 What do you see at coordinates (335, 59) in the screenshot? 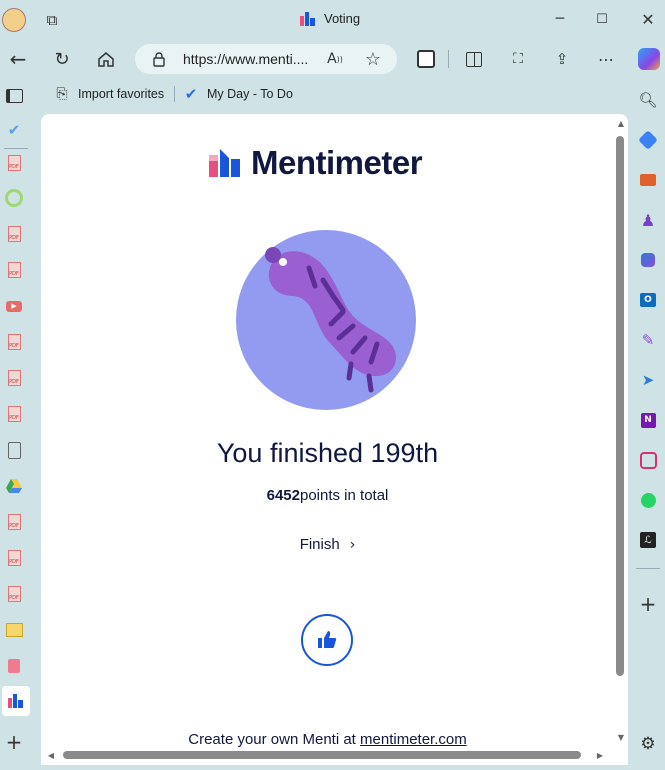
I see `read-aloud-icon: A))` at bounding box center [335, 59].